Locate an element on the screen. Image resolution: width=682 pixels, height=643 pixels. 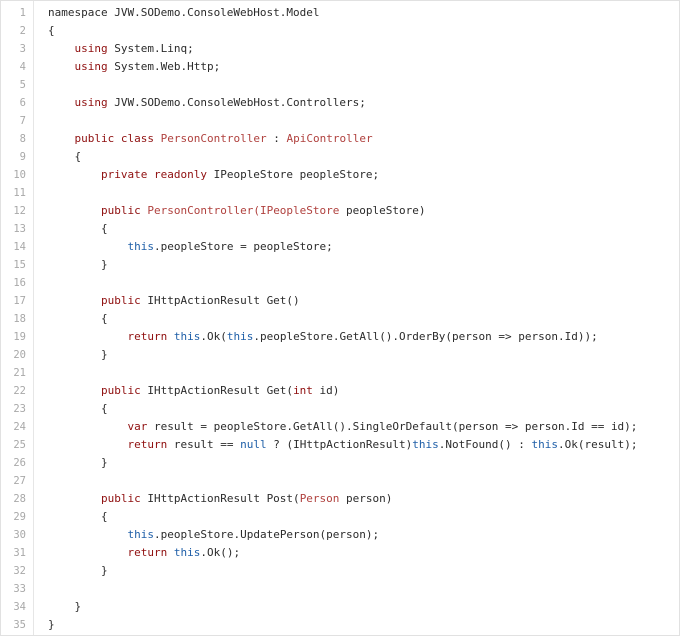
line-number: 35 is located at coordinates (19, 625).